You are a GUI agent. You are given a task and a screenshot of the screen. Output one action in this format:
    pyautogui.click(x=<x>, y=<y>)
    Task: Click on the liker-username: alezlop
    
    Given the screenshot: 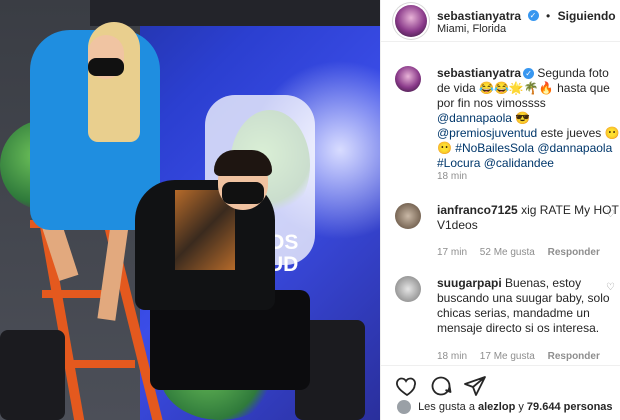 What is the action you would take?
    pyautogui.click(x=496, y=407)
    